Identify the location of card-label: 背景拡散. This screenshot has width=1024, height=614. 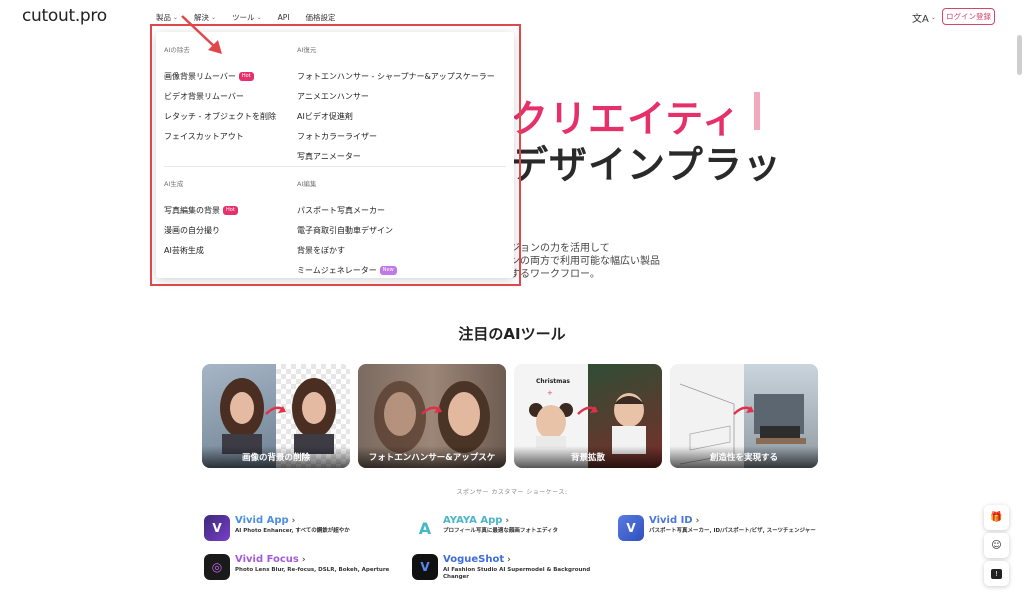
(588, 457).